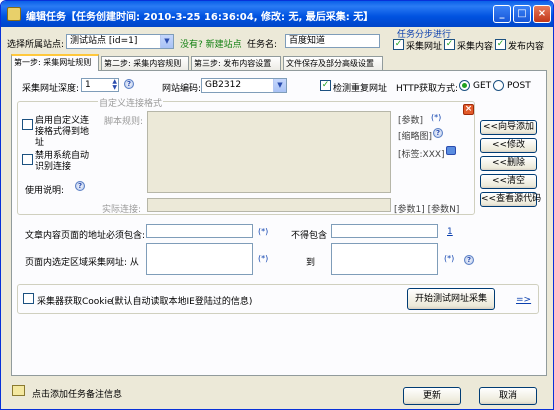 Image resolution: width=554 pixels, height=410 pixels. Describe the element at coordinates (360, 89) in the screenshot. I see `check-duplicate-label: 检测重复网址` at that location.